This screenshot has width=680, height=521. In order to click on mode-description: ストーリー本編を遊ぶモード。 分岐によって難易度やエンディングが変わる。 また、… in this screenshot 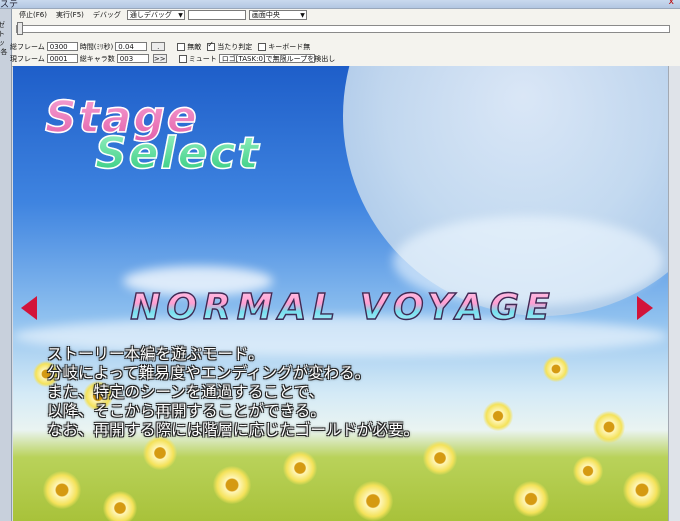, I will do `click(233, 392)`.